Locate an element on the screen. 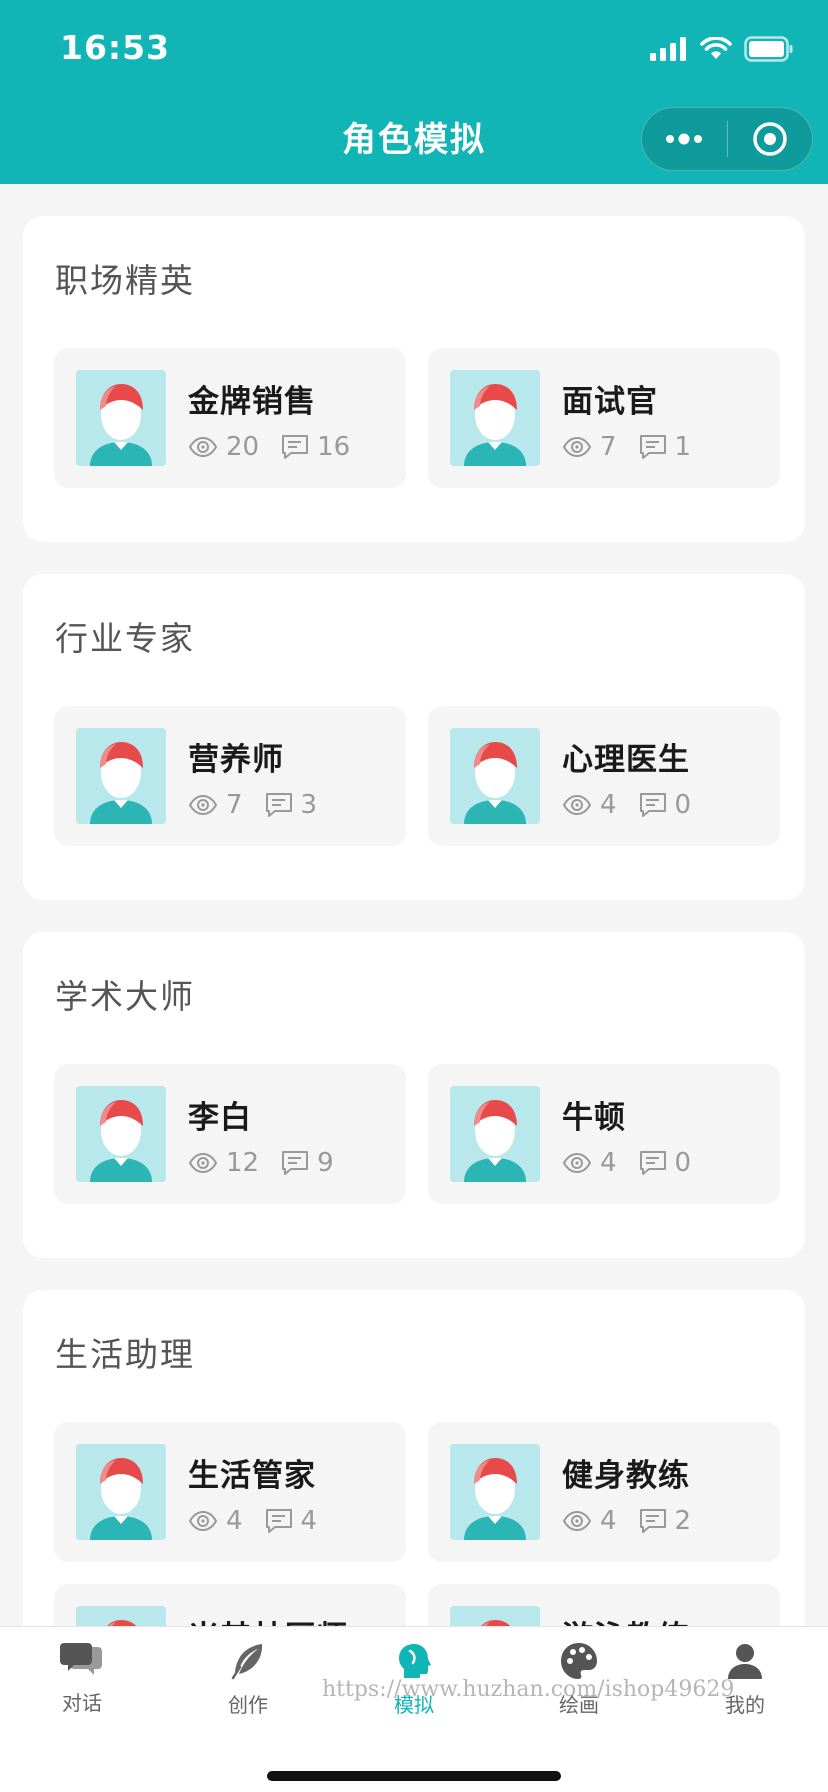 The width and height of the screenshot is (828, 1792). role-card: 心理医生 4 0 is located at coordinates (604, 776).